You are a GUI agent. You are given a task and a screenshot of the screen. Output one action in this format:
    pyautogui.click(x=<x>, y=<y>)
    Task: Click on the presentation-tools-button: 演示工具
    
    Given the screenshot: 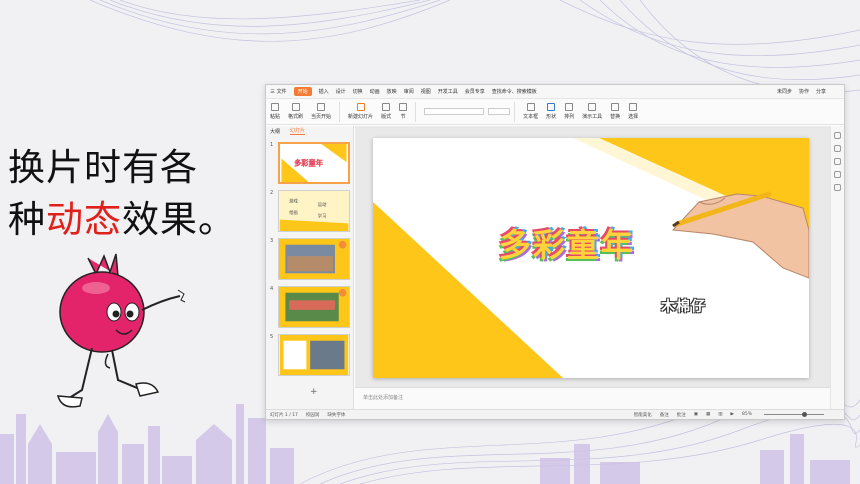 What is the action you would take?
    pyautogui.click(x=592, y=111)
    